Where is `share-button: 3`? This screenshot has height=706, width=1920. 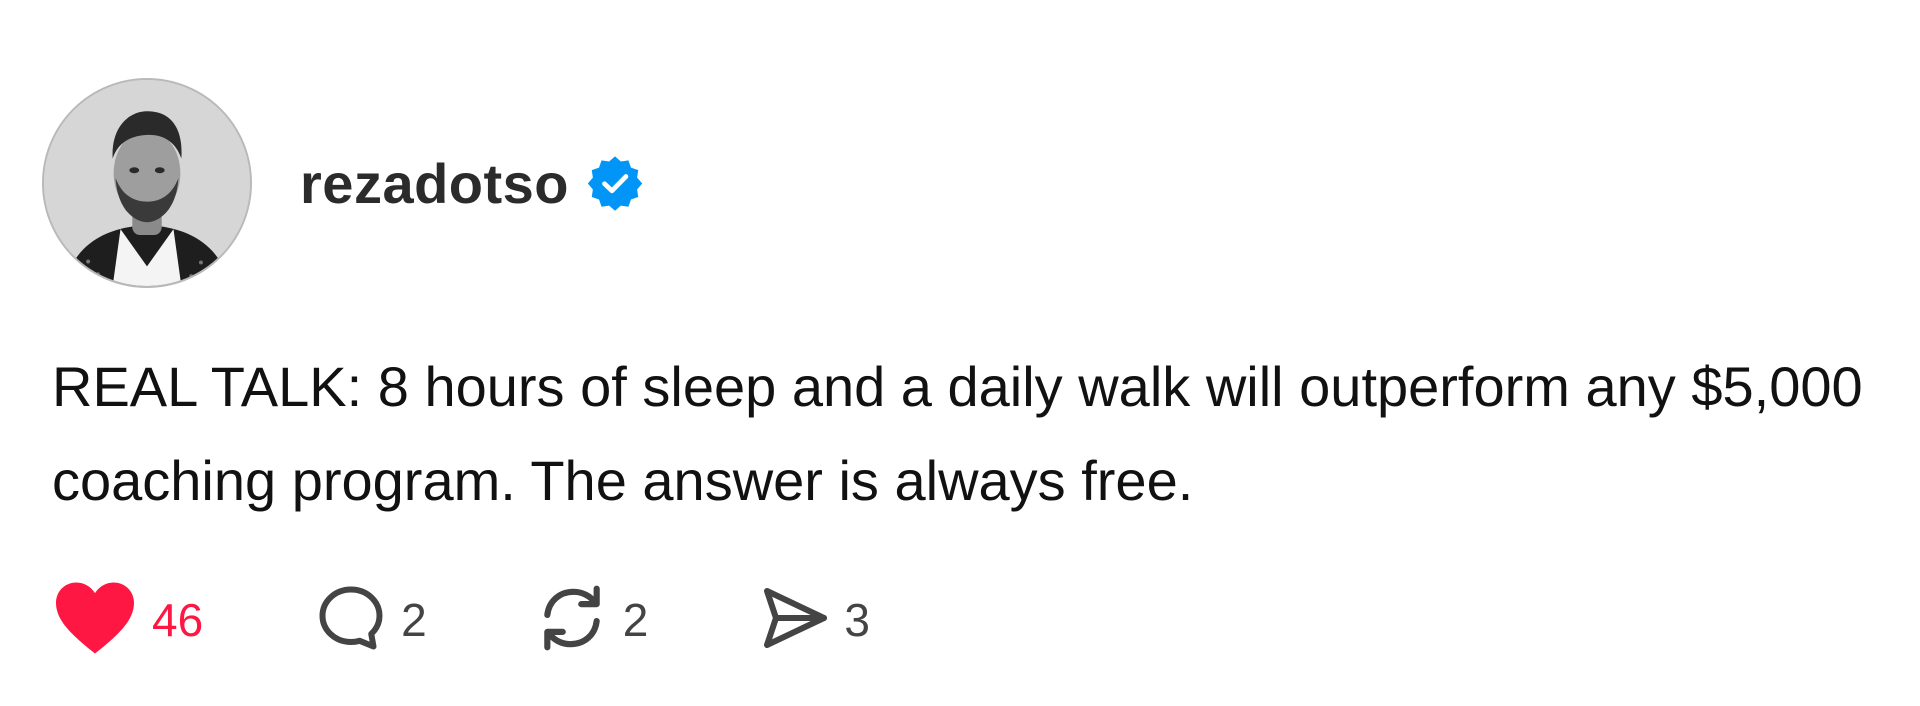 share-button: 3 is located at coordinates (814, 620).